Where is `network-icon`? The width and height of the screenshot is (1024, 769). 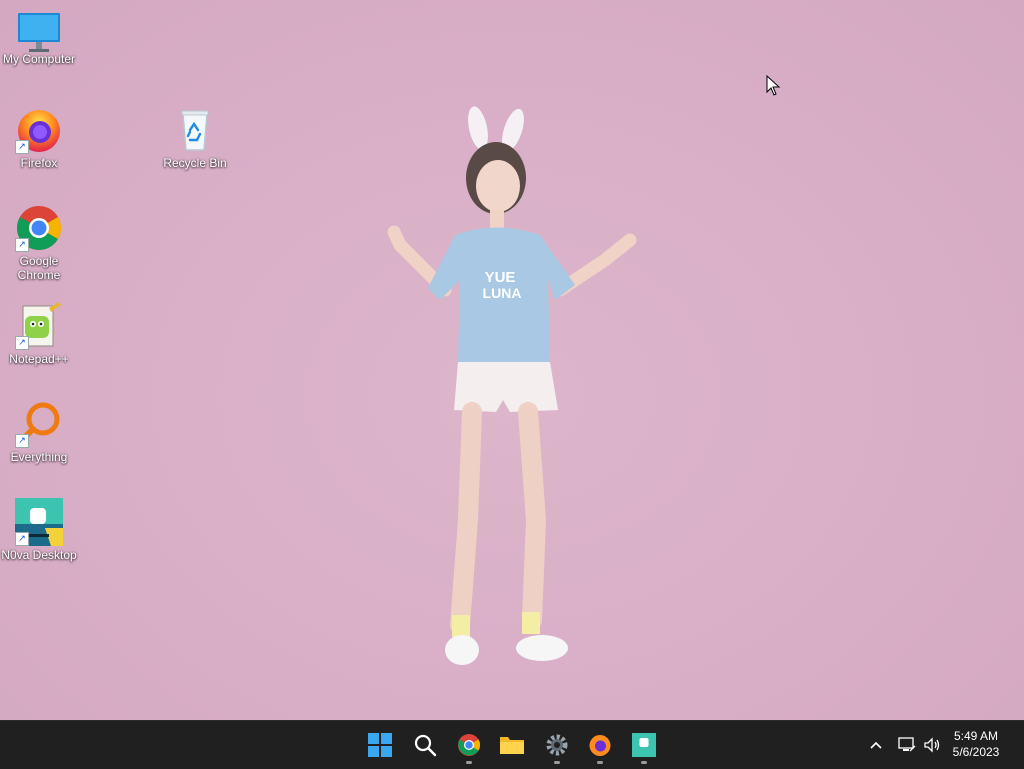 network-icon is located at coordinates (907, 744).